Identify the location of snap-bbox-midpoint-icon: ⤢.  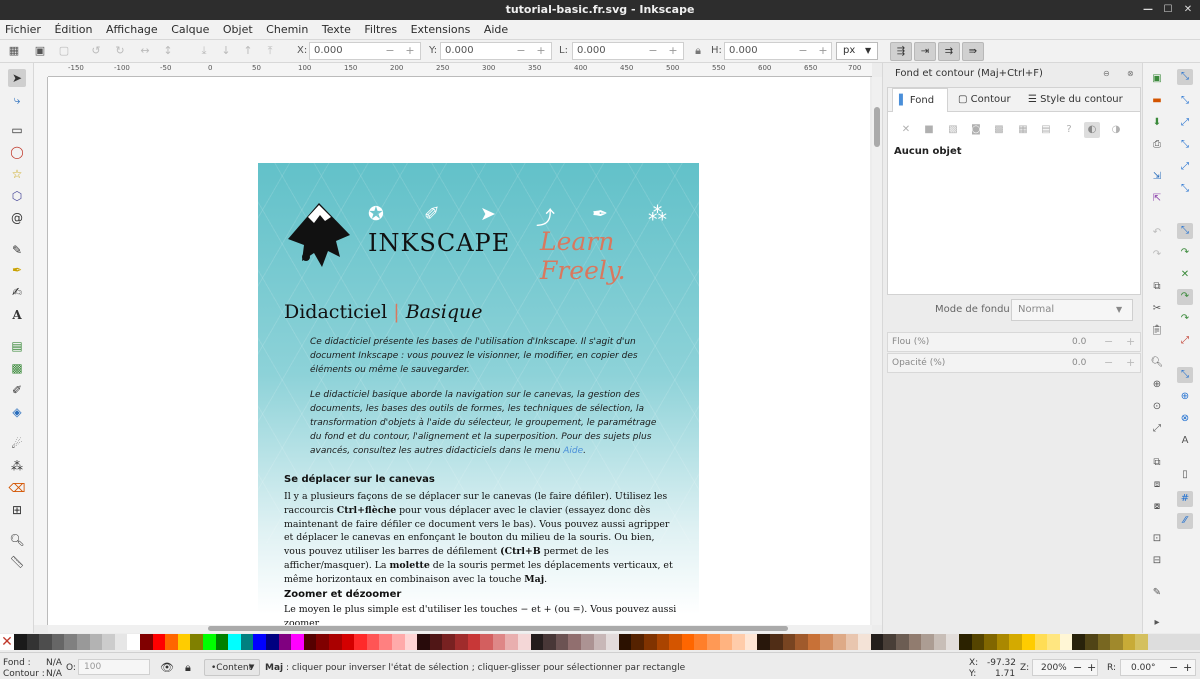
(1185, 167).